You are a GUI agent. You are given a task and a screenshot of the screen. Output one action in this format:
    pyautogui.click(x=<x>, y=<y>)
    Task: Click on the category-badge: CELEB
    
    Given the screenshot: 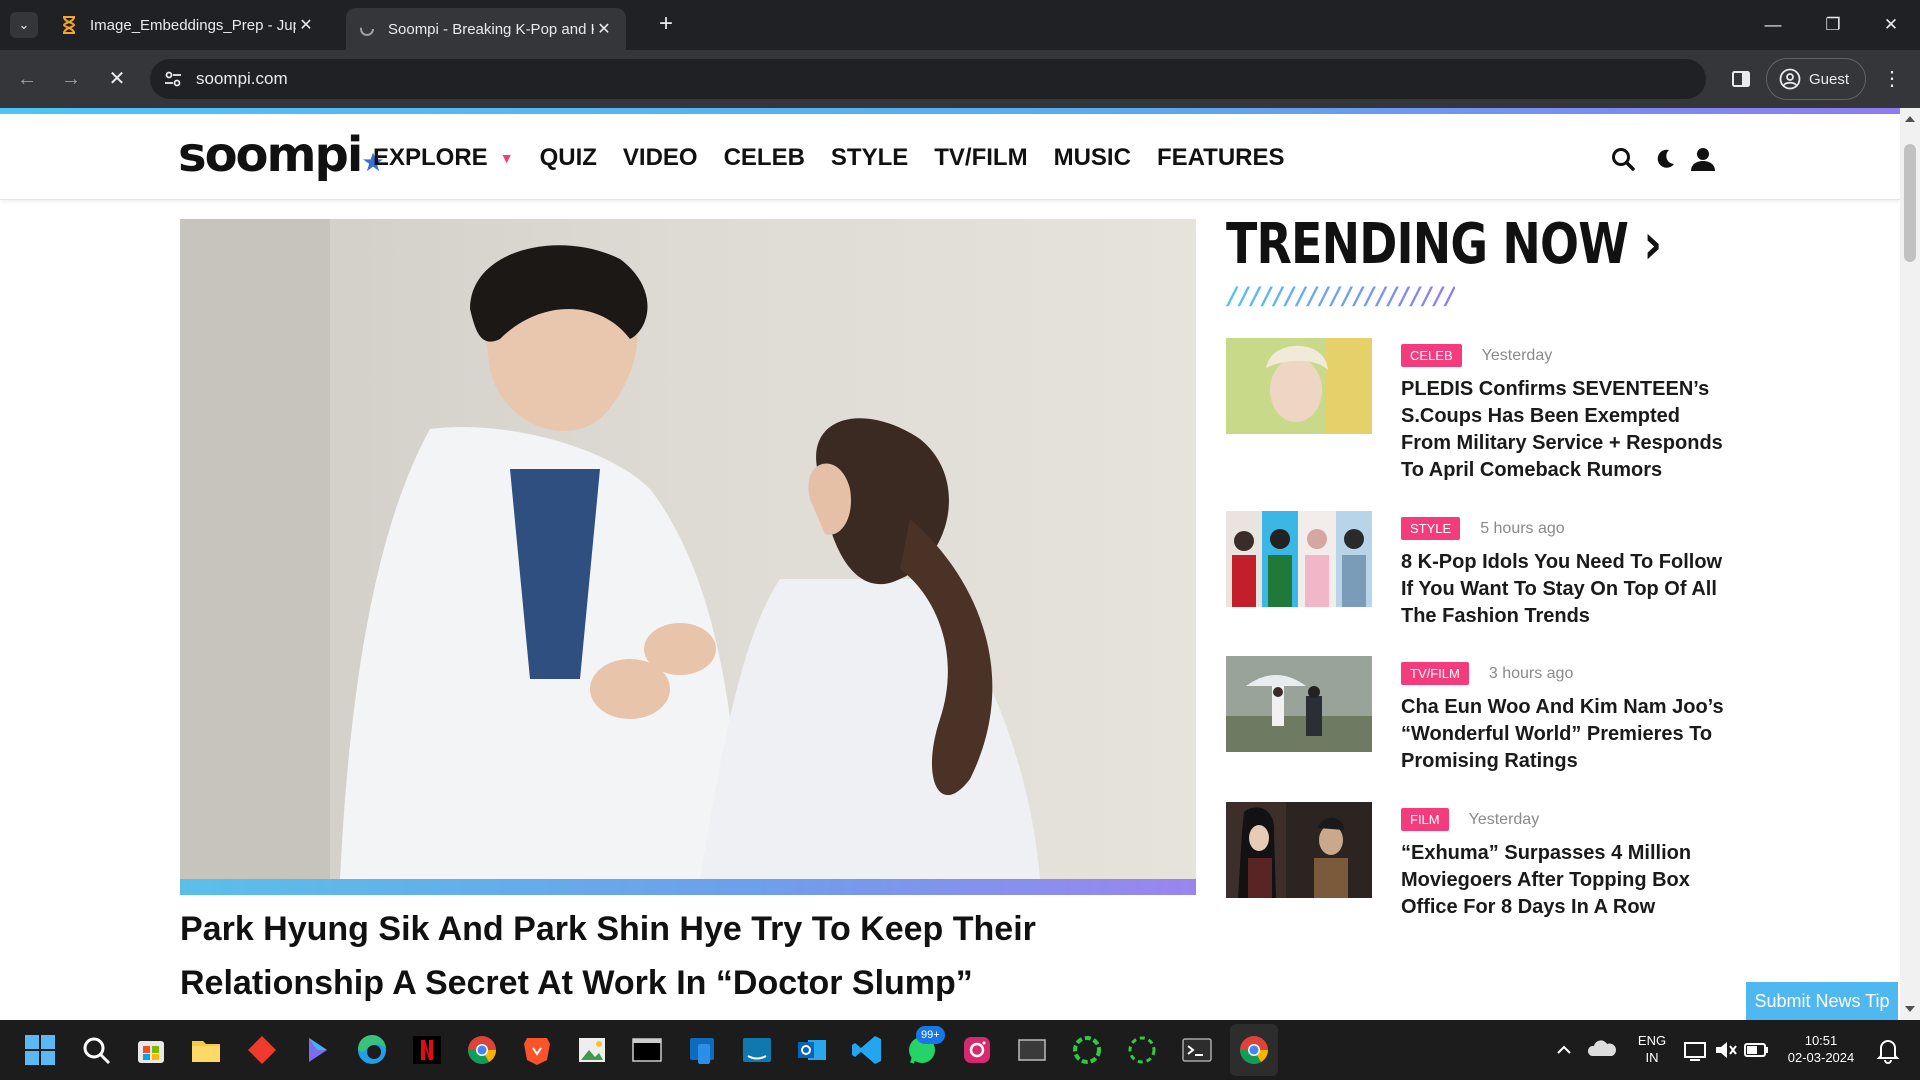 What is the action you would take?
    pyautogui.click(x=1431, y=355)
    